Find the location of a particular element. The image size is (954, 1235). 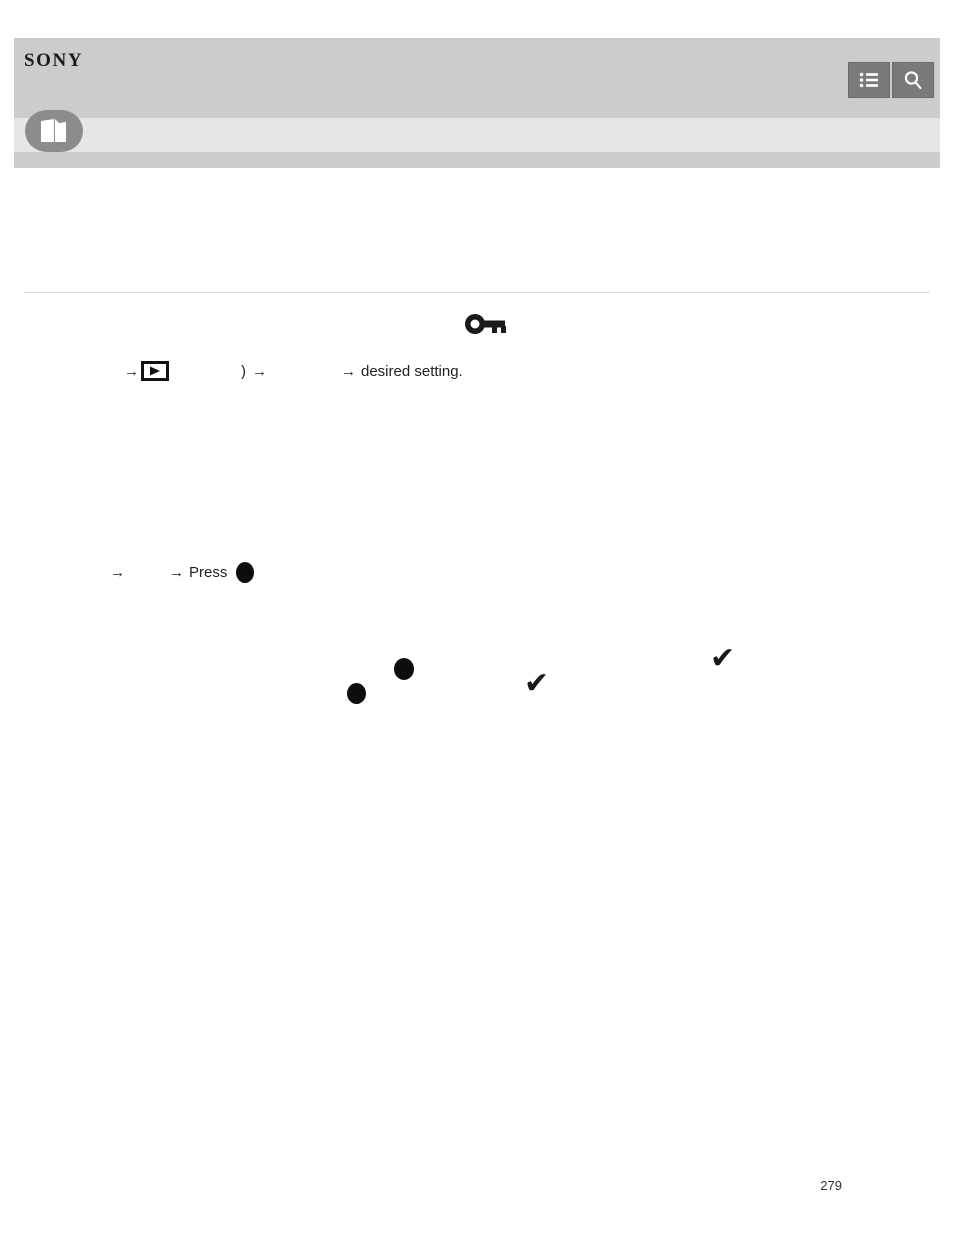

list-menu-icon is located at coordinates (869, 80).